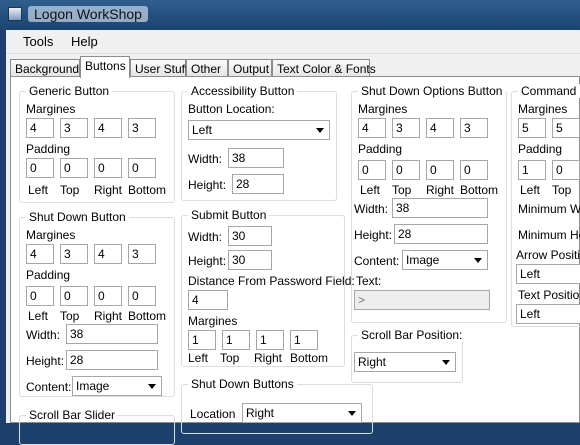 Image resolution: width=580 pixels, height=445 pixels. What do you see at coordinates (15, 14) in the screenshot?
I see `app-icon` at bounding box center [15, 14].